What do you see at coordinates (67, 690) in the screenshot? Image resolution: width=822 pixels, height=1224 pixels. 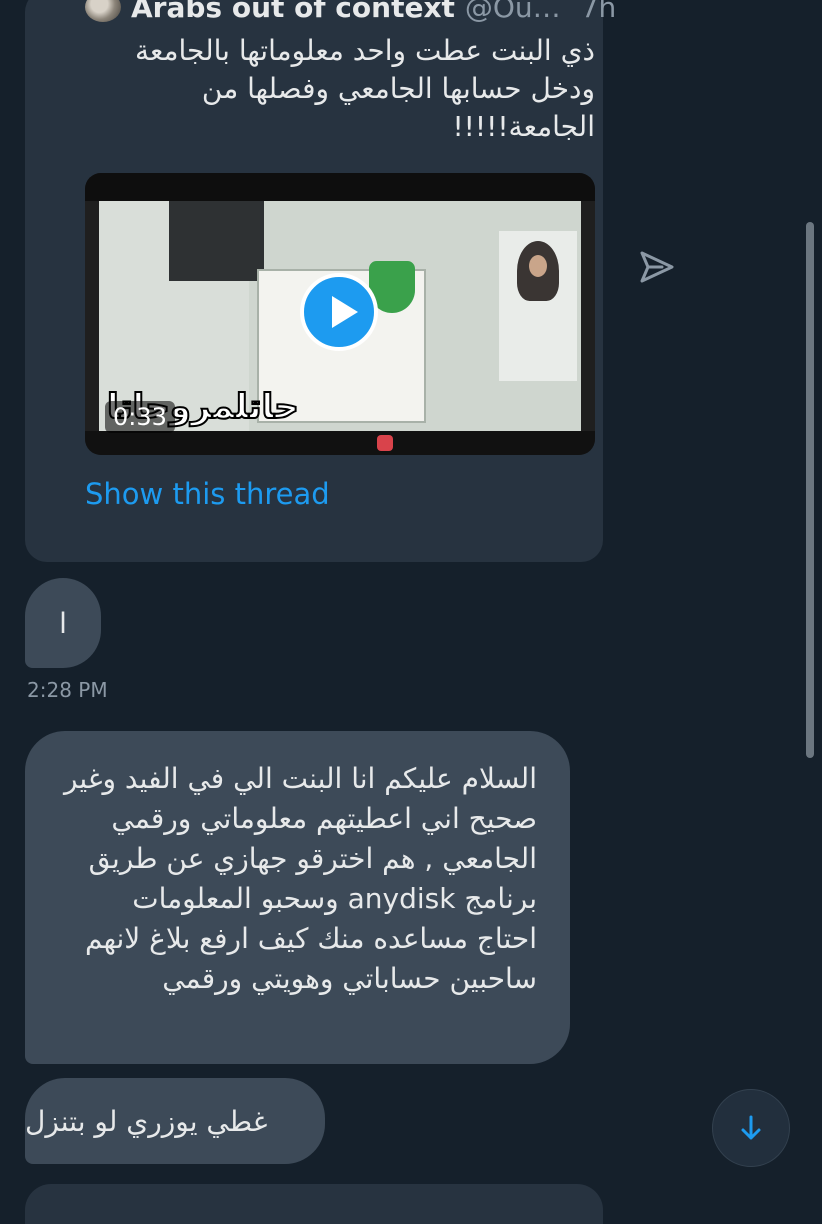 I see `message-timestamp: 2:28 PM` at bounding box center [67, 690].